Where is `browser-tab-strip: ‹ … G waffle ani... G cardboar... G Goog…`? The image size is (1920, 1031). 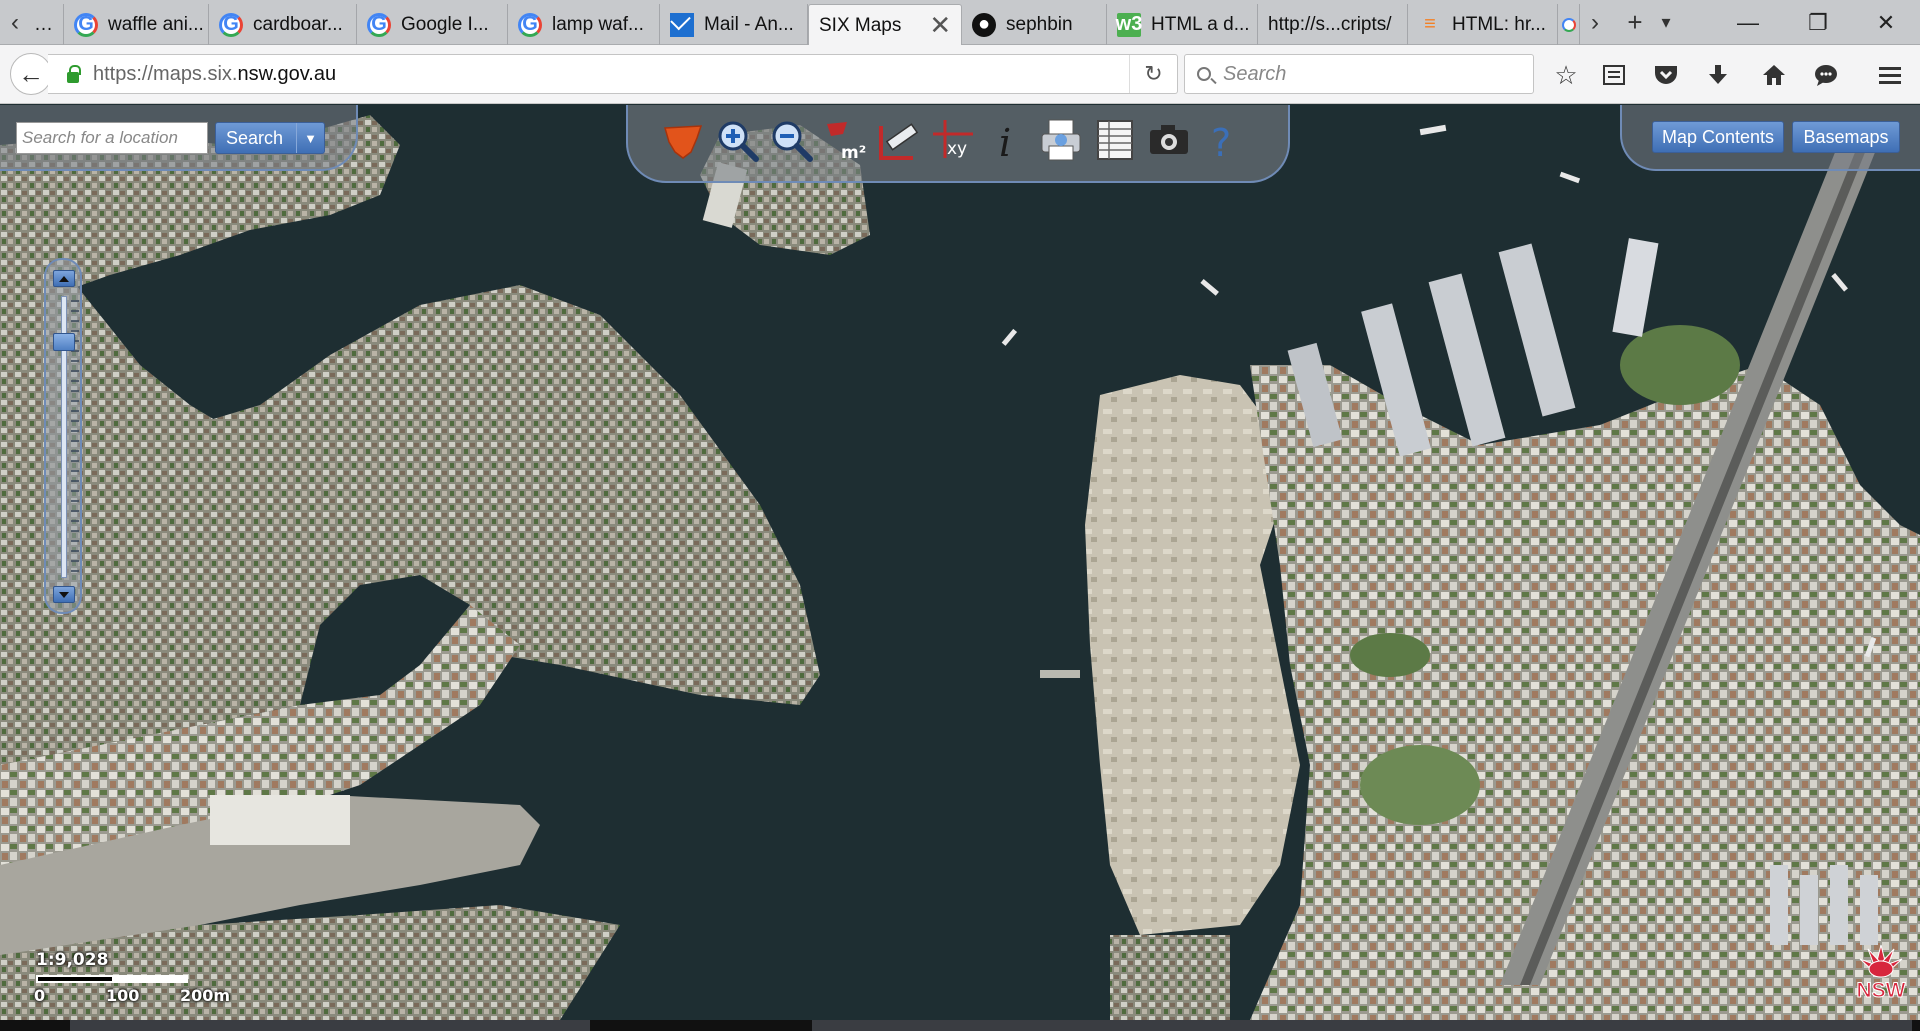
browser-tab-strip: ‹ … G waffle ani... G cardboar... G Goog… is located at coordinates (960, 23).